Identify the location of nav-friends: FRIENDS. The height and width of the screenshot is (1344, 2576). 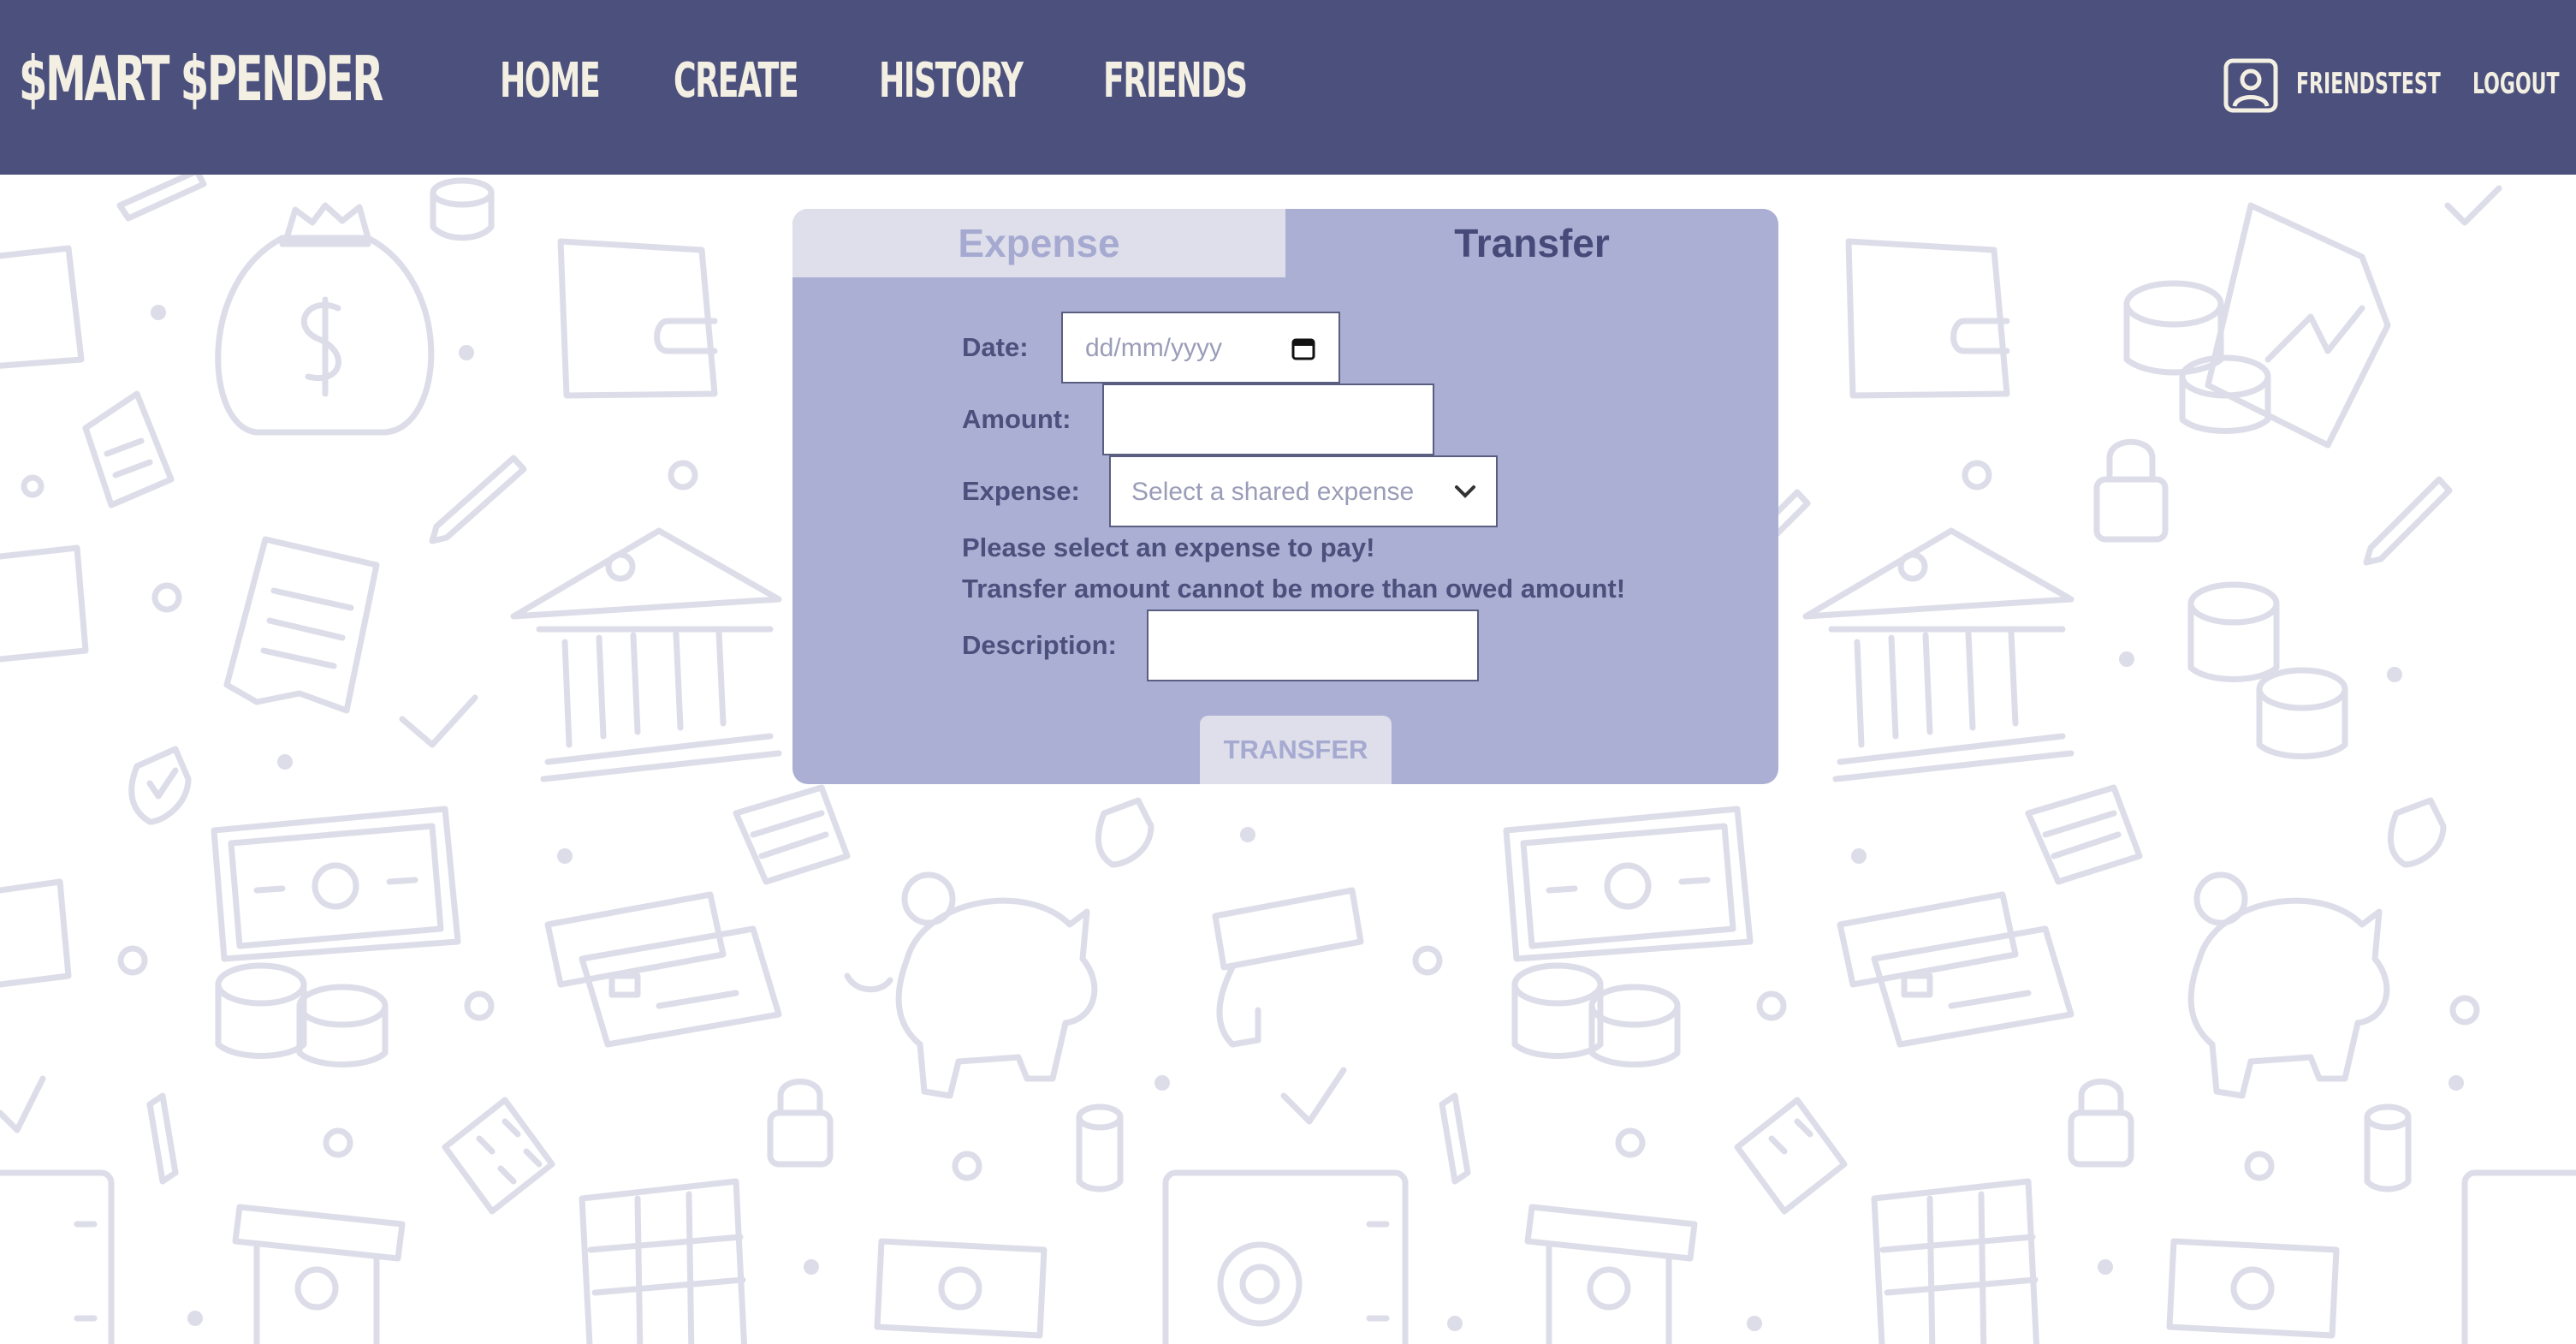
(1175, 81).